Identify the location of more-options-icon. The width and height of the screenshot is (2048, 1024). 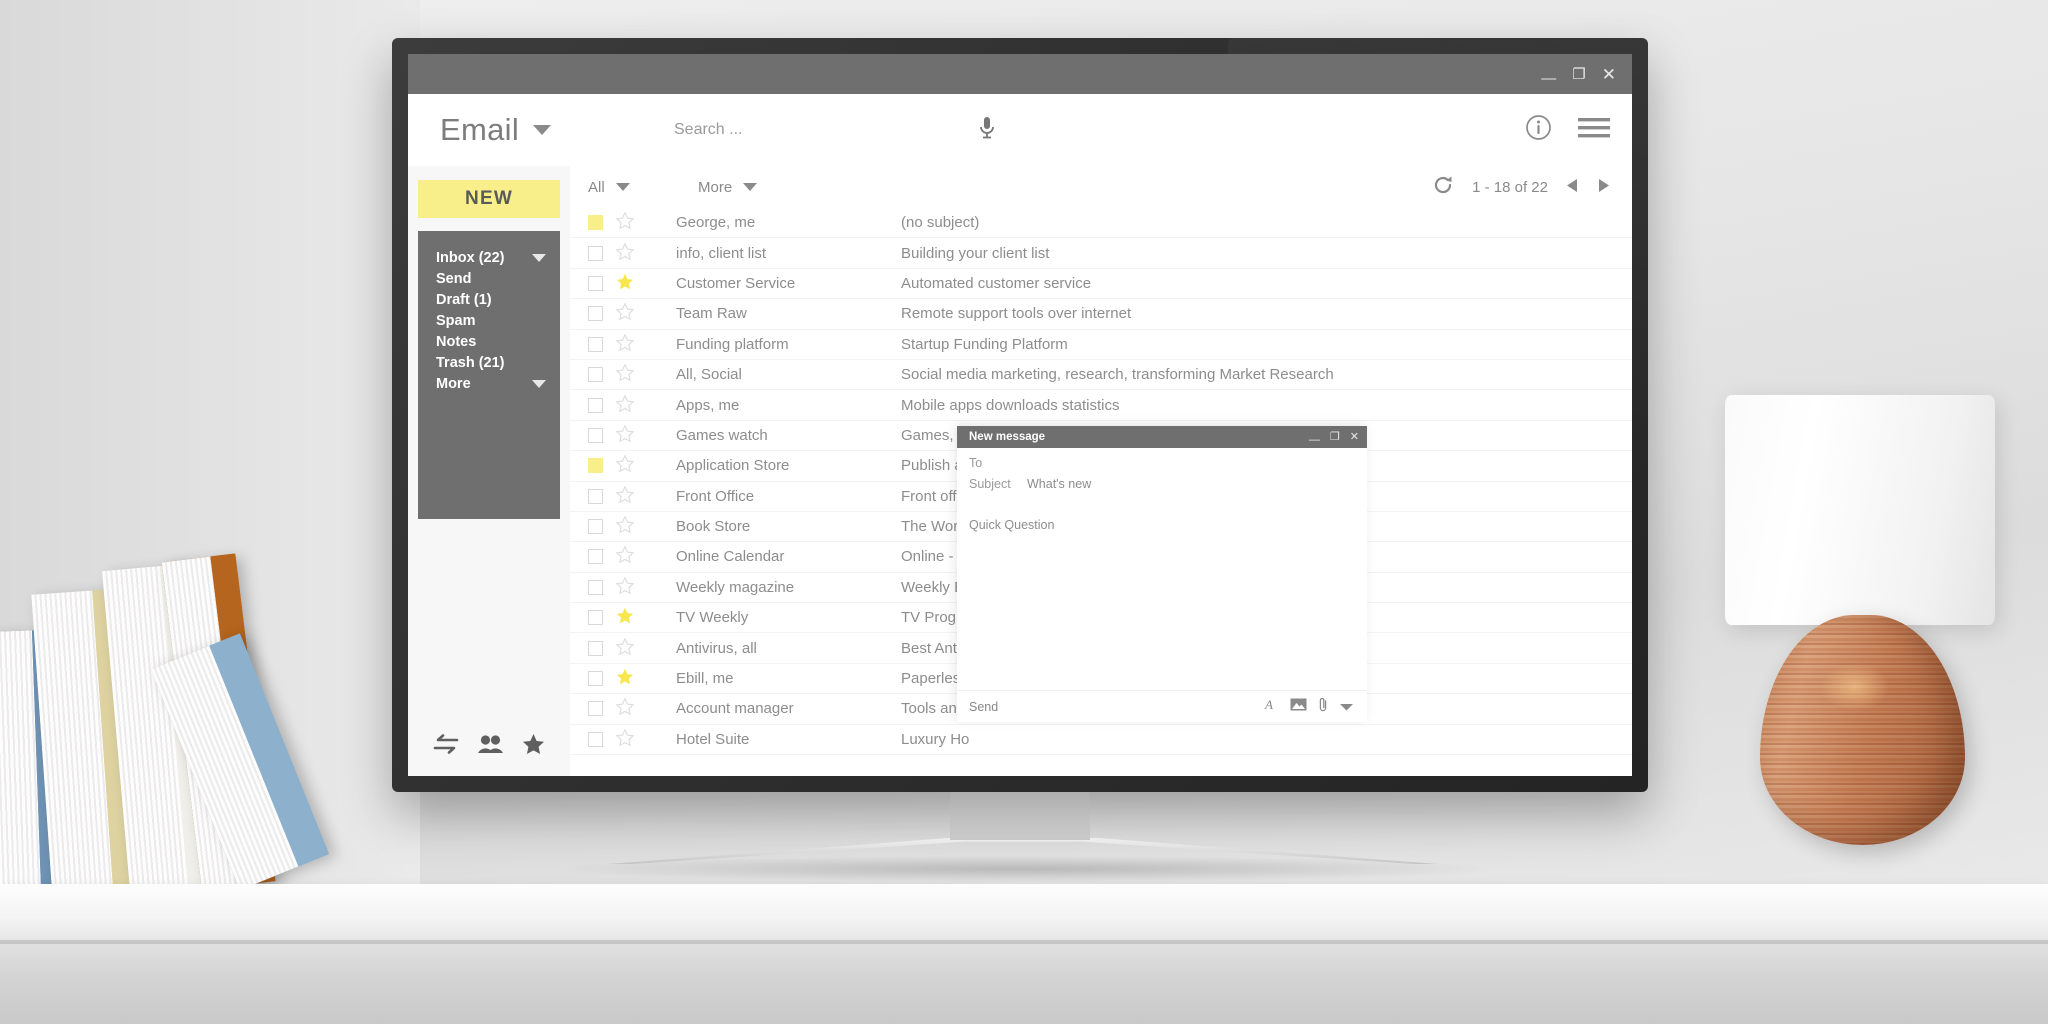
(1346, 707).